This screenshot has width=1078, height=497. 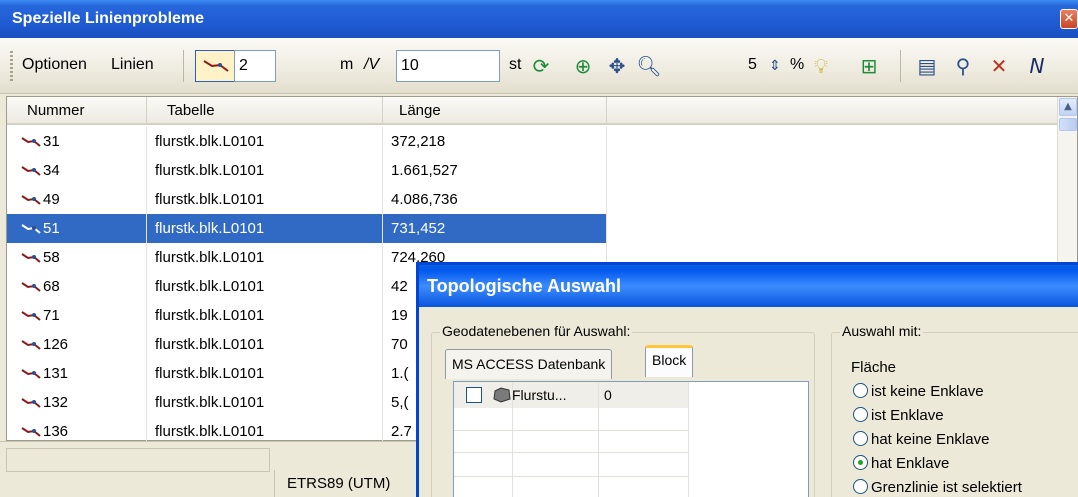 What do you see at coordinates (132, 65) in the screenshot?
I see `menu-linien: Linien` at bounding box center [132, 65].